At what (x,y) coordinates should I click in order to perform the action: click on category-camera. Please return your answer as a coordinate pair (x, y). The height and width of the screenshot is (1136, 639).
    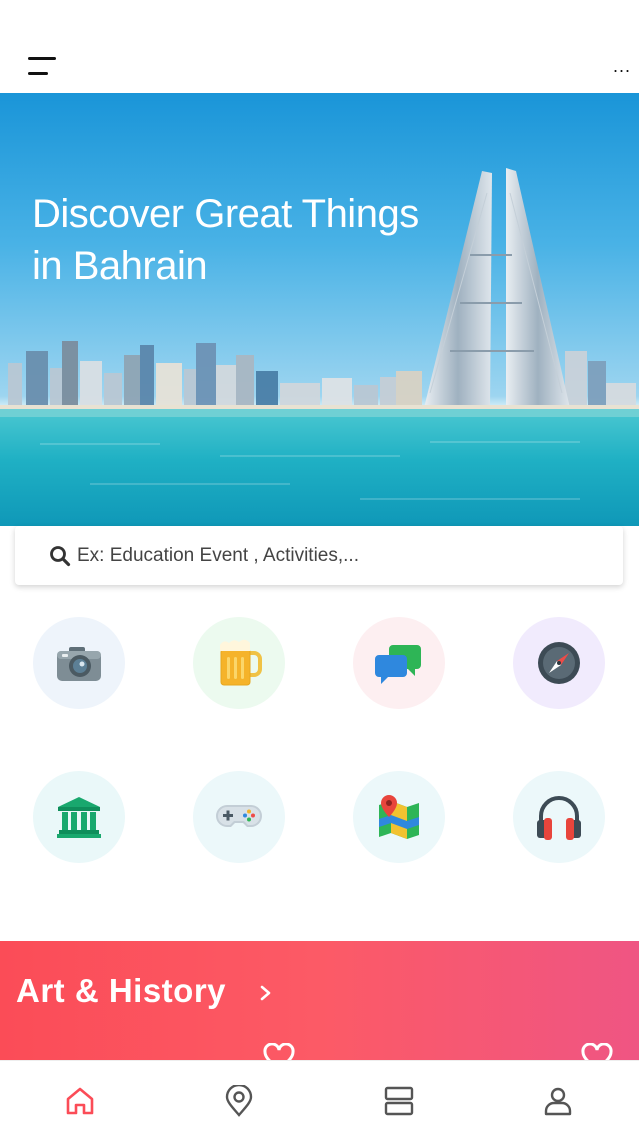
    Looking at the image, I should click on (79, 663).